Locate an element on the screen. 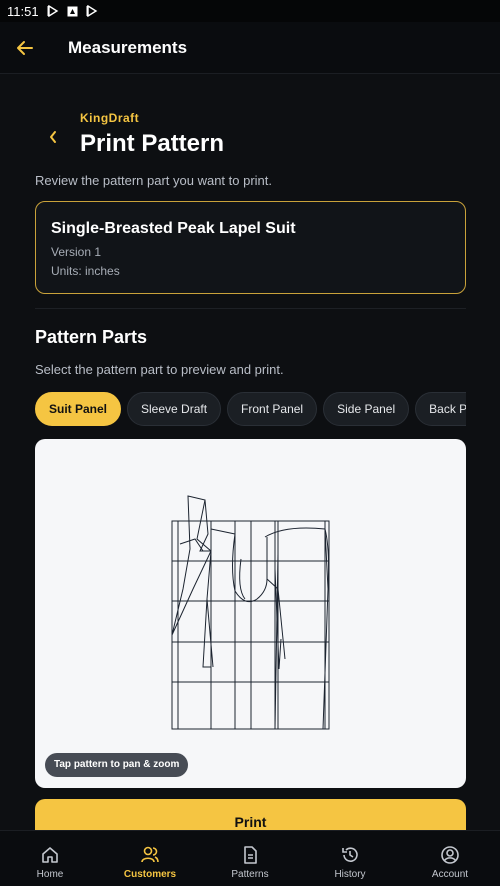 Image resolution: width=500 pixels, height=886 pixels. chip-back-panel: Back Panel is located at coordinates (440, 409).